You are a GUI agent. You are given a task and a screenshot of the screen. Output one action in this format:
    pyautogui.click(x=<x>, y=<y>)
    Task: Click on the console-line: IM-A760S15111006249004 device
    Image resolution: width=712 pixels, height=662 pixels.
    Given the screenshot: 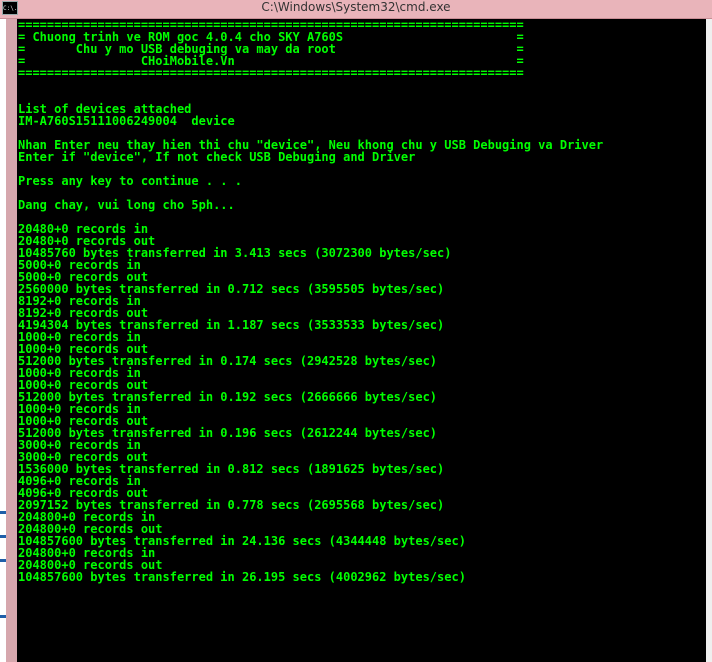 What is the action you would take?
    pyautogui.click(x=126, y=121)
    